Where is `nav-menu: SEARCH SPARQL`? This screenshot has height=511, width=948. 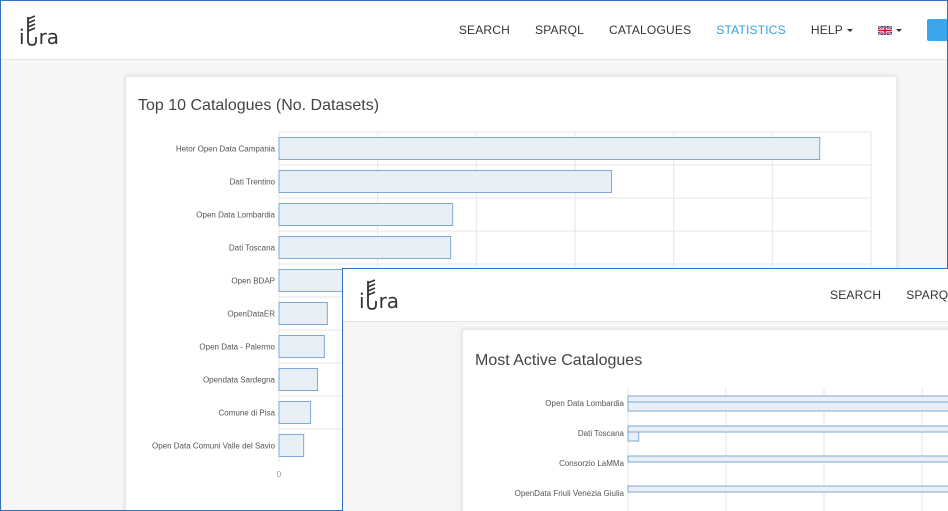
nav-menu: SEARCH SPARQL is located at coordinates (889, 295).